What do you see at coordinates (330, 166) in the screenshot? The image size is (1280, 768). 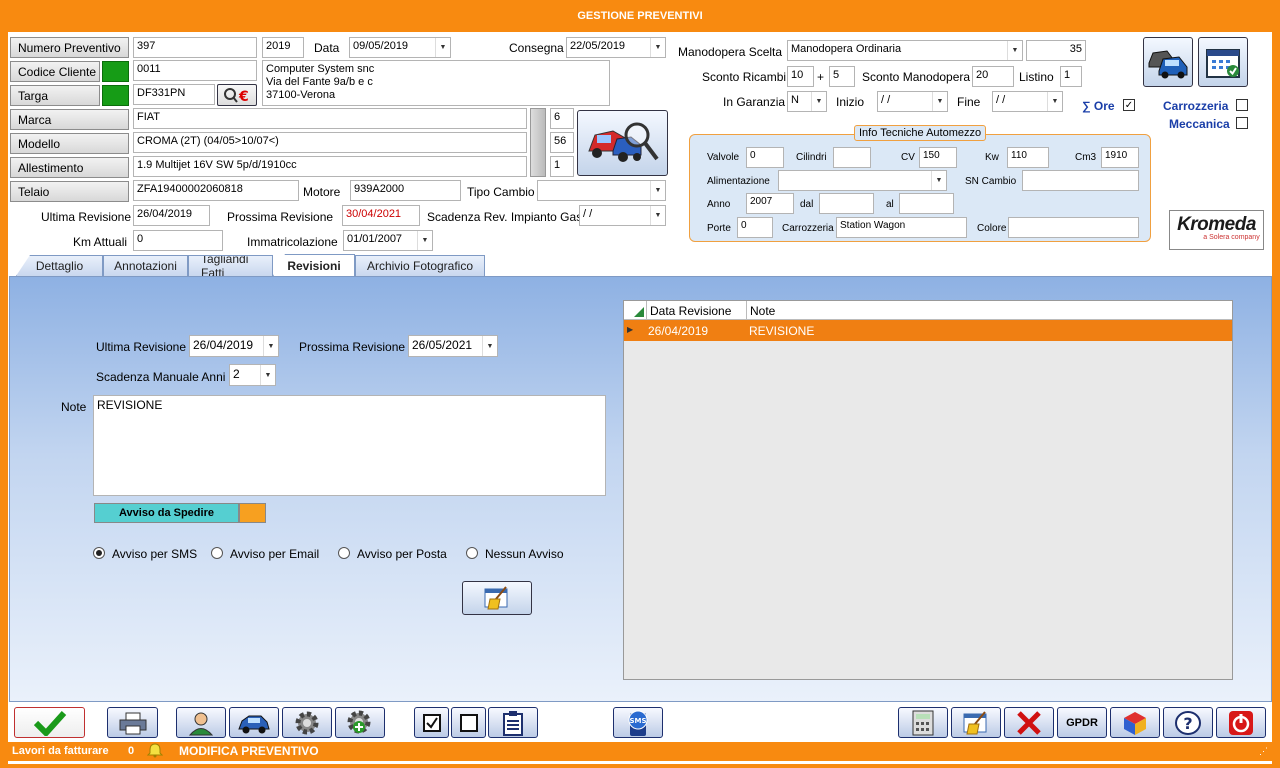 I see `allestimento-field: 1.9 Multijet 16V SW 5p/d/1910cc` at bounding box center [330, 166].